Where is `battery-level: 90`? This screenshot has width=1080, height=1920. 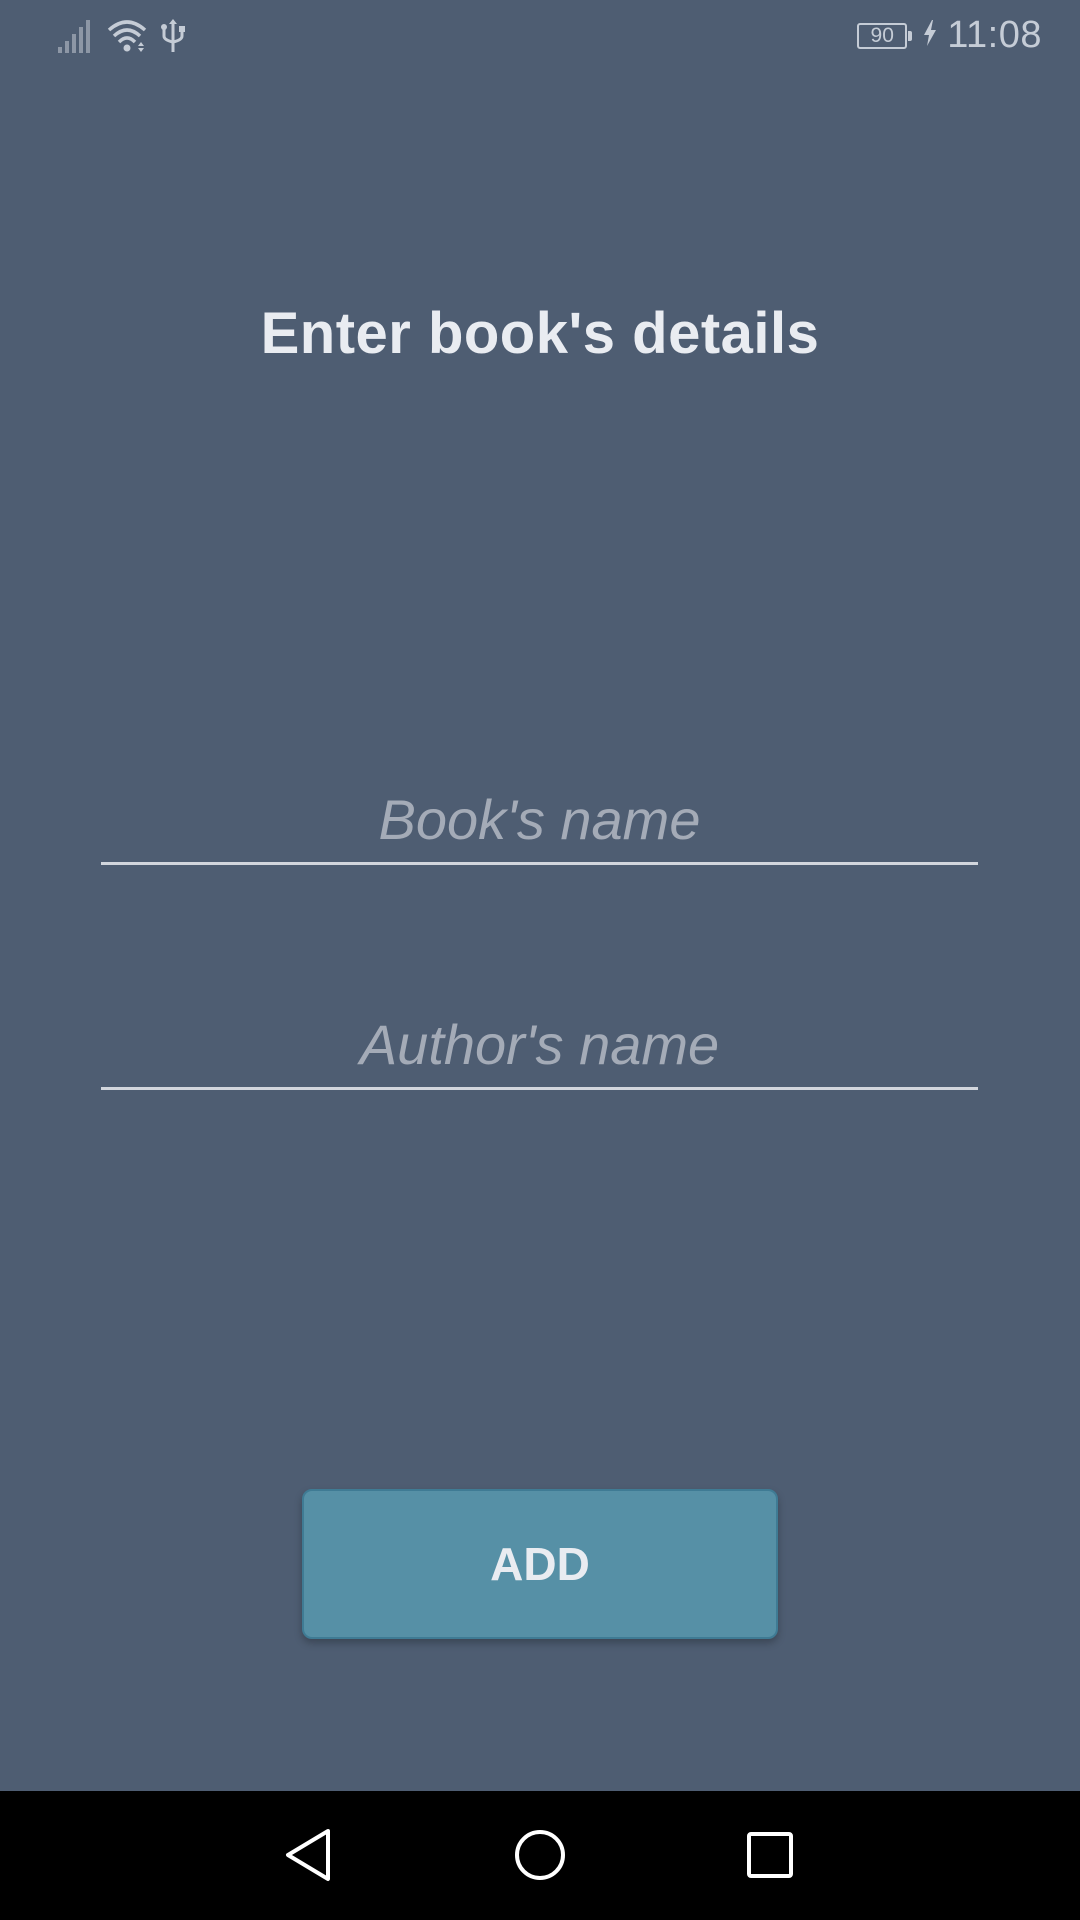
battery-level: 90 is located at coordinates (882, 35).